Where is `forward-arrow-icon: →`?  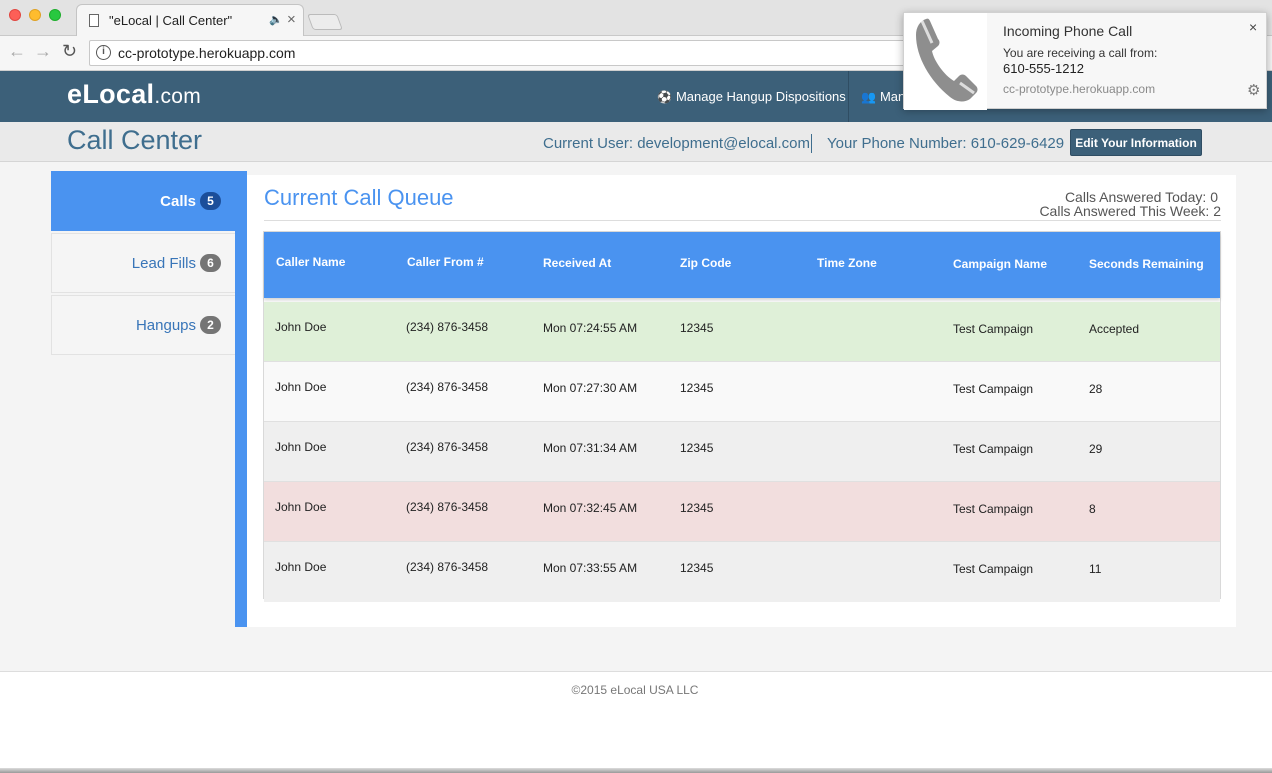
forward-arrow-icon: → is located at coordinates (43, 51).